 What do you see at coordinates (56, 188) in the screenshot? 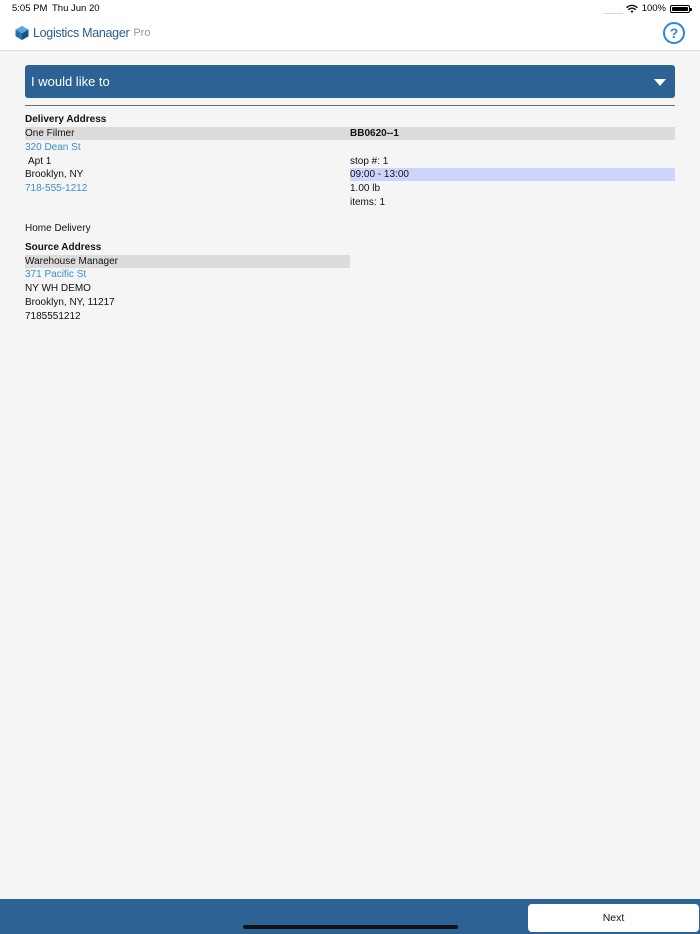
I see `delivery-phone-link: 718-555-1212` at bounding box center [56, 188].